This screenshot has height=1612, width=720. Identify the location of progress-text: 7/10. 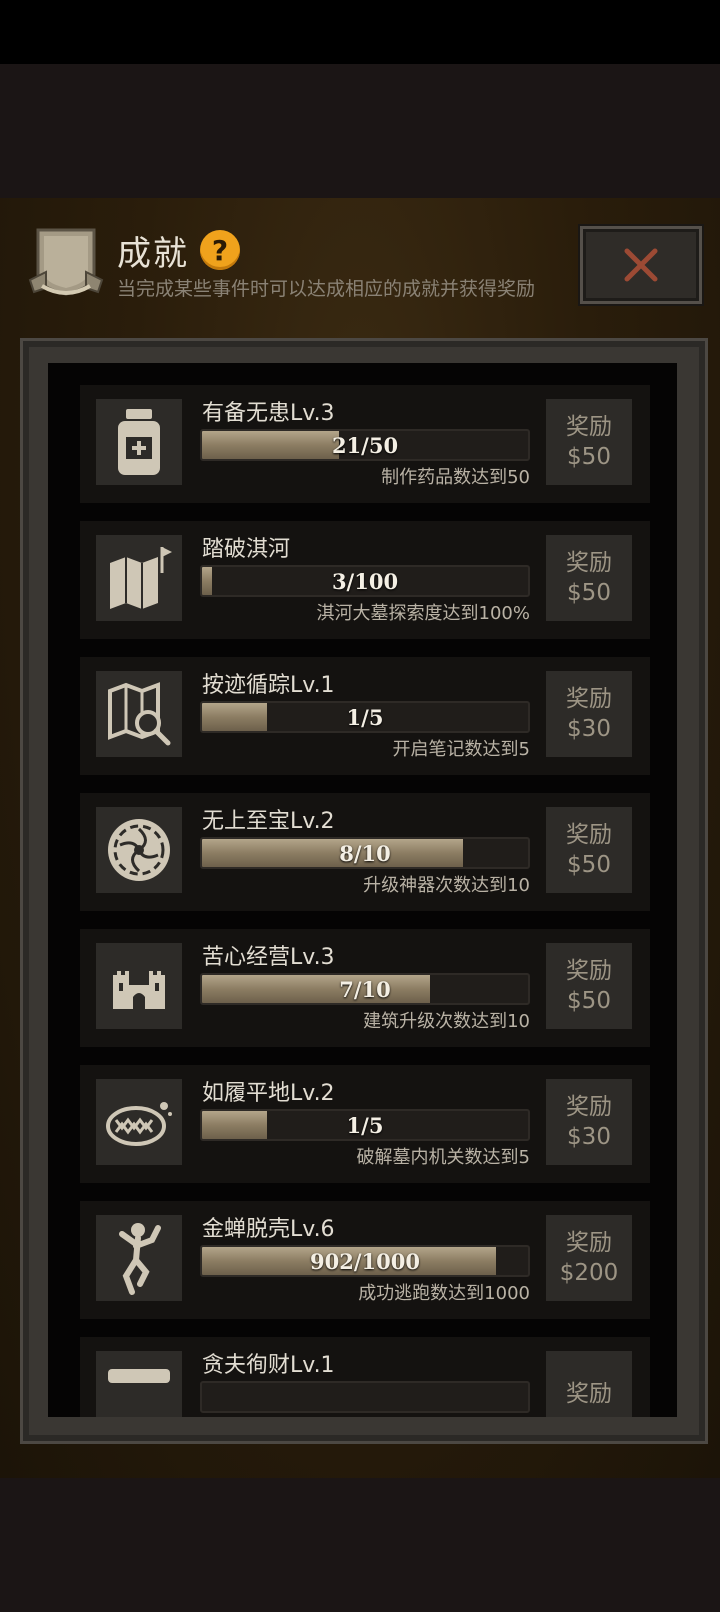
(365, 989).